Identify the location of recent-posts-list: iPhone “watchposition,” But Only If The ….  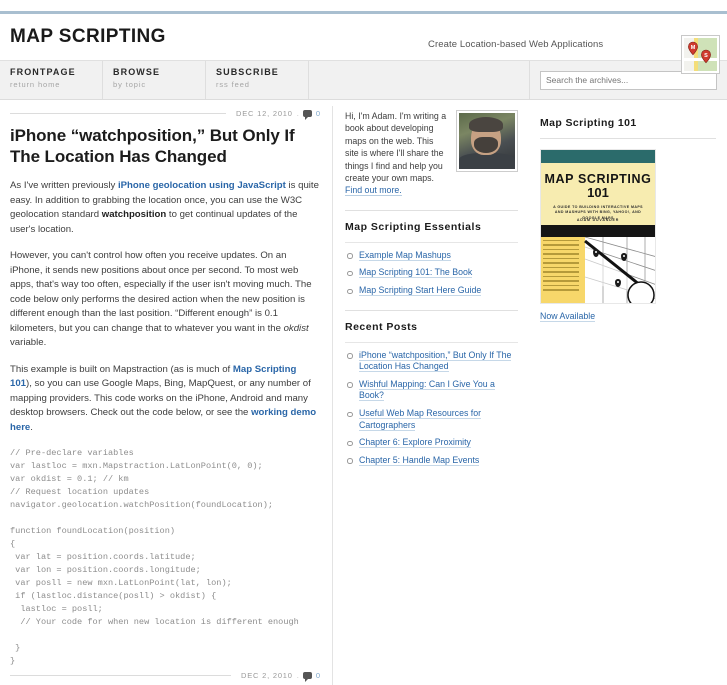
(431, 408).